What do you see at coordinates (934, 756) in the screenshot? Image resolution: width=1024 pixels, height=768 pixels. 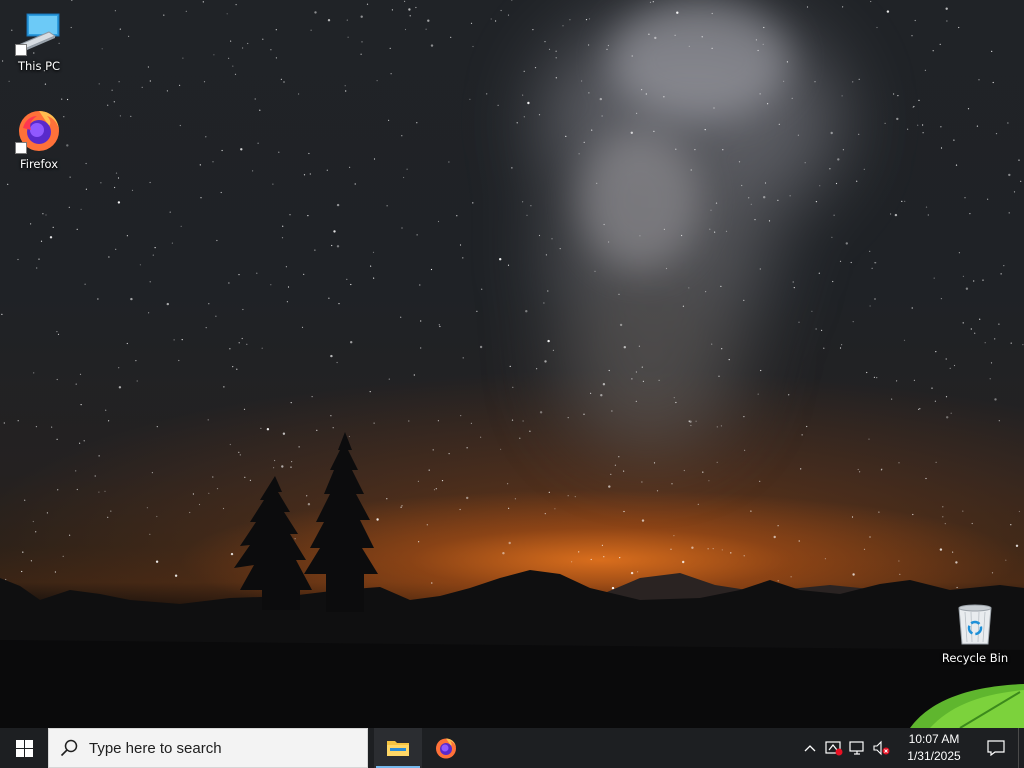 I see `clock-date: 1/31/2025` at bounding box center [934, 756].